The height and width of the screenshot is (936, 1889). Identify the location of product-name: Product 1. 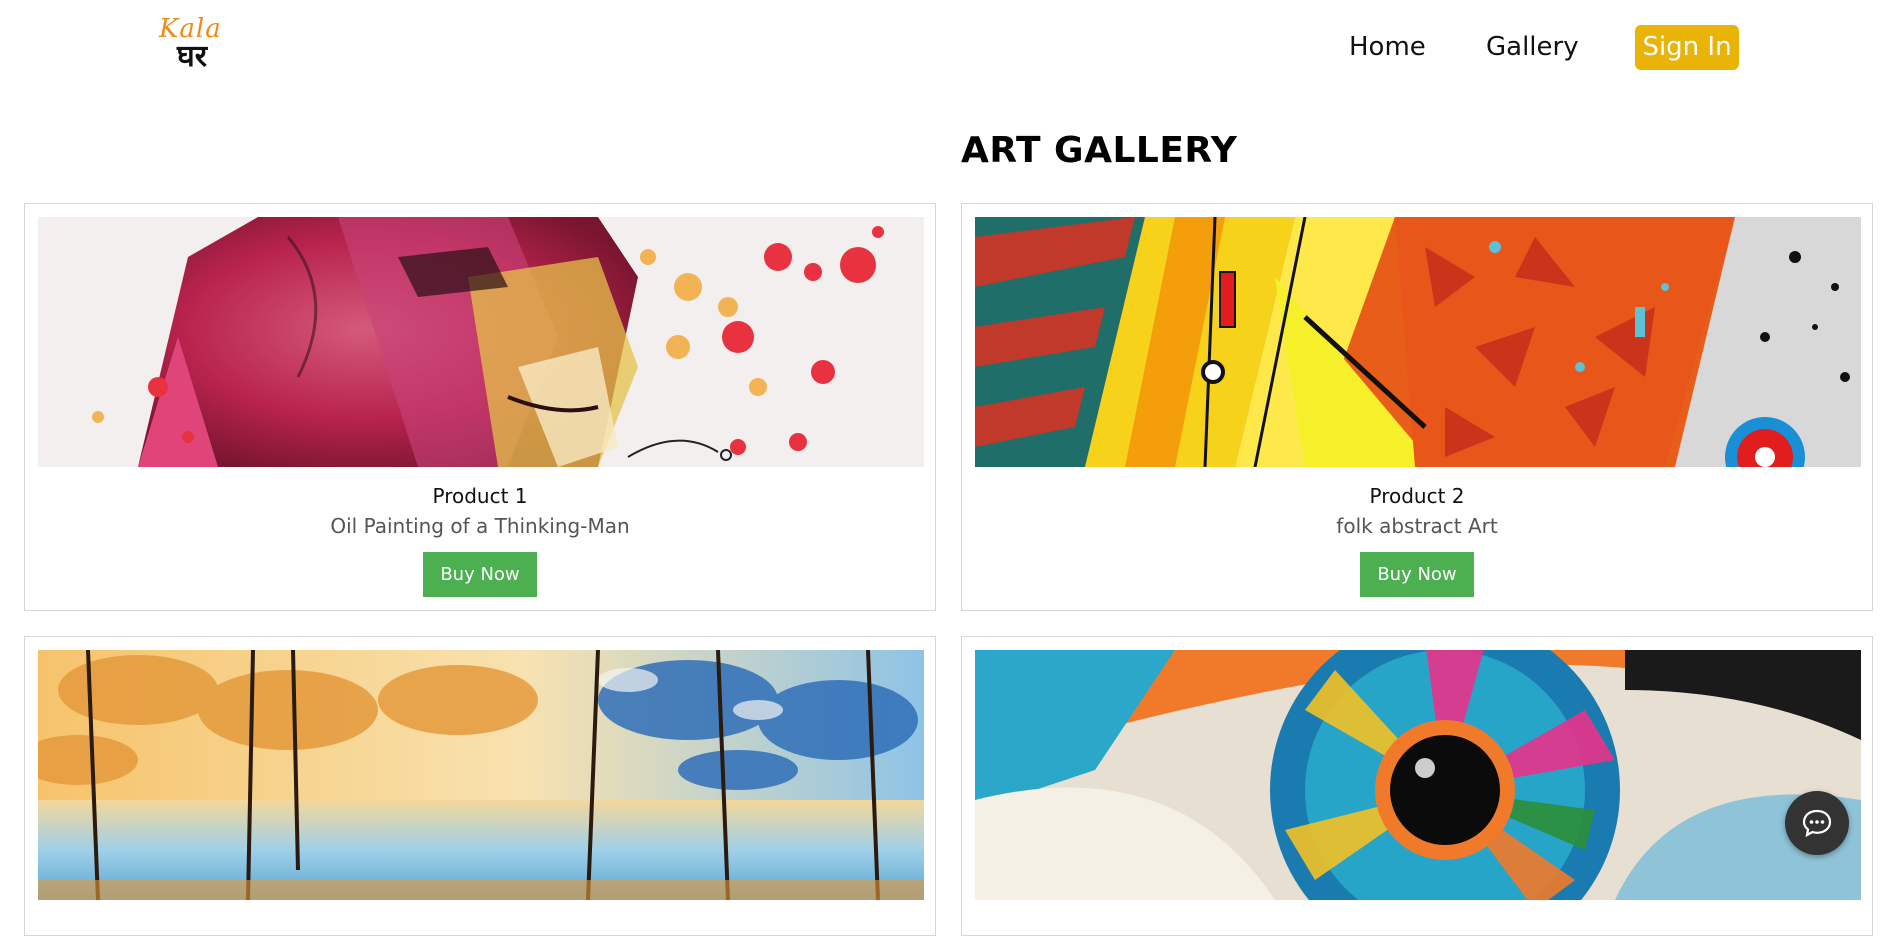
(480, 496).